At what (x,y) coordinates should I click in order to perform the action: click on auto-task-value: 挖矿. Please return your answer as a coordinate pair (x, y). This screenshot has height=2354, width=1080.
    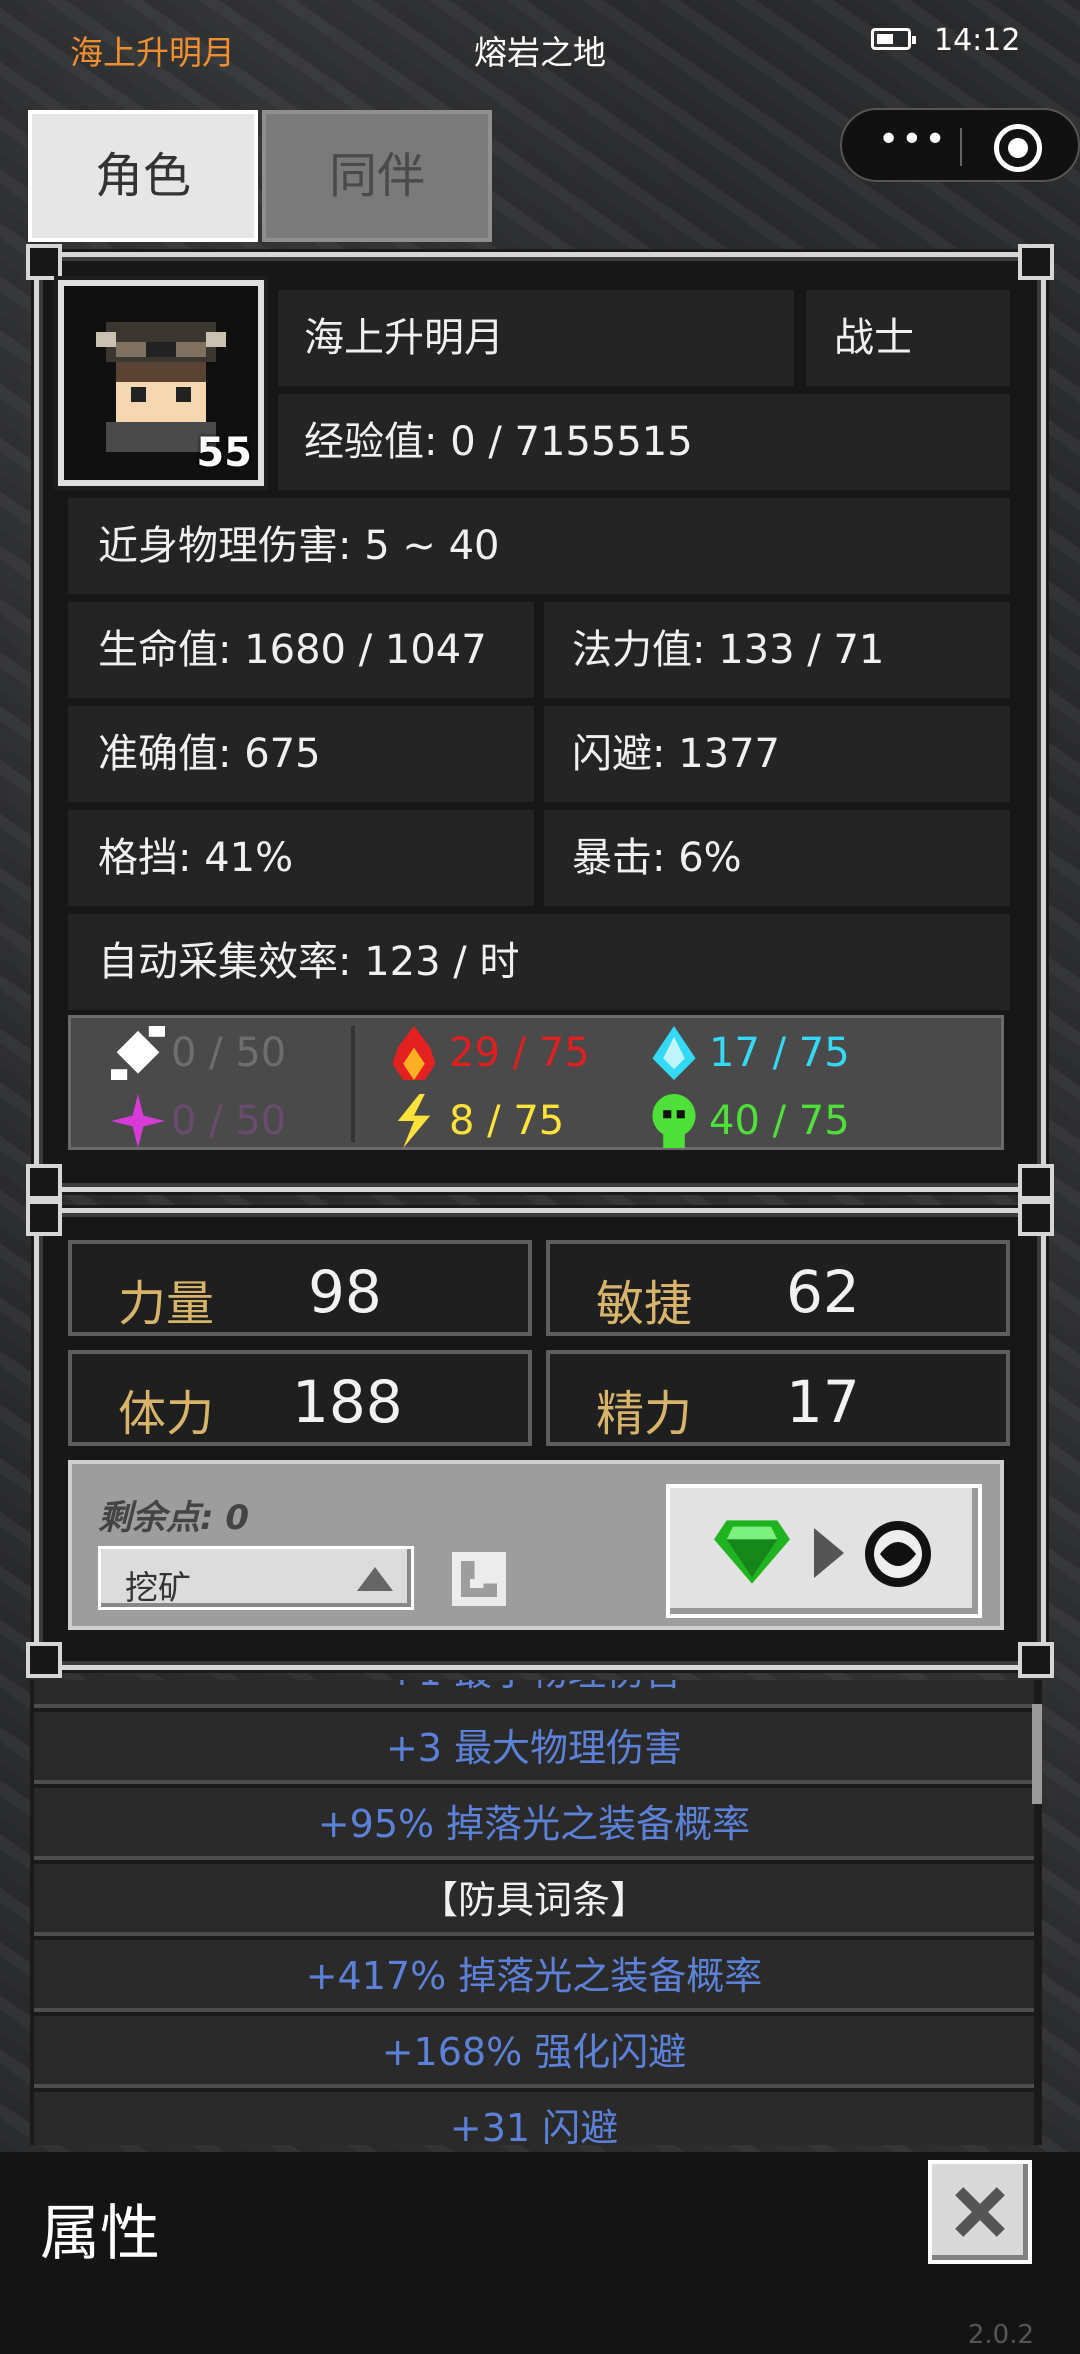
    Looking at the image, I should click on (158, 1587).